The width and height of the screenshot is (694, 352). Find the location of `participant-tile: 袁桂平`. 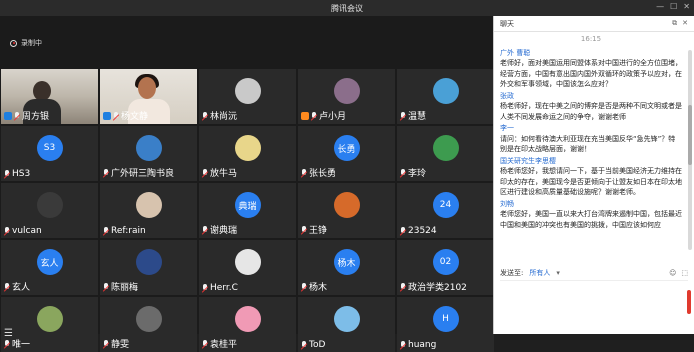

participant-tile: 袁桂平 is located at coordinates (247, 324).